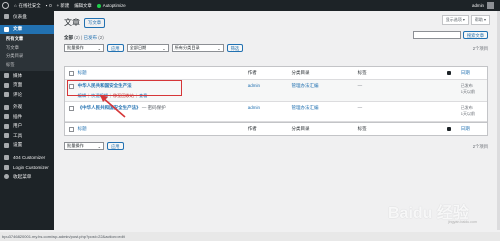 This screenshot has height=241, width=500. What do you see at coordinates (6, 136) in the screenshot?
I see `wrench-icon` at bounding box center [6, 136].